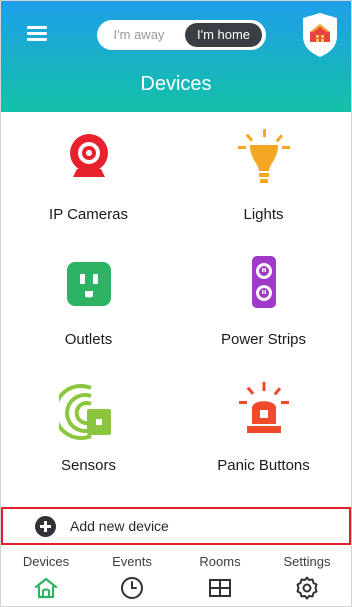 The height and width of the screenshot is (607, 352). What do you see at coordinates (263, 320) in the screenshot?
I see `device-category-power-strips: Power Strips` at bounding box center [263, 320].